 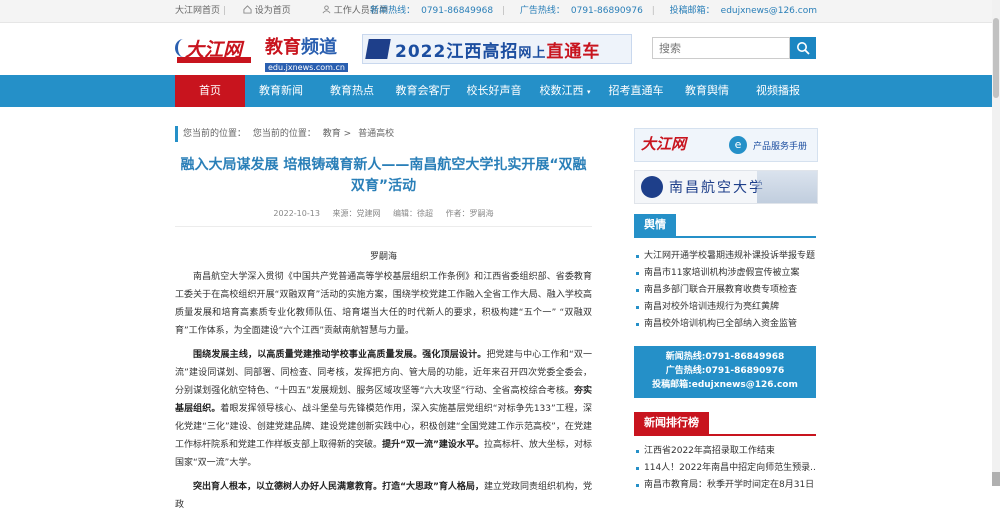 What do you see at coordinates (780, 147) in the screenshot?
I see `ad-text: 产品服务手册` at bounding box center [780, 147].